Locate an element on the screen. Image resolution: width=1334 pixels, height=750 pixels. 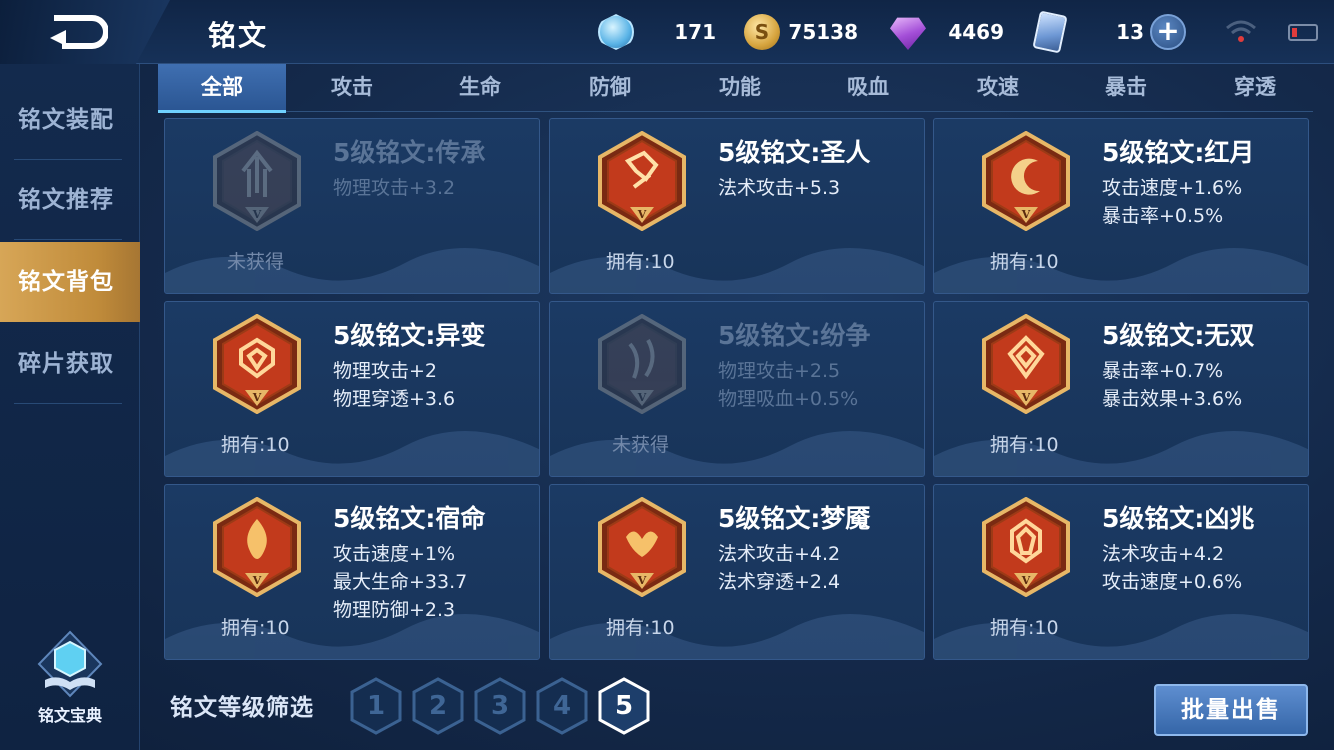
rune-name: 5级铭文:异变 is located at coordinates (409, 335).